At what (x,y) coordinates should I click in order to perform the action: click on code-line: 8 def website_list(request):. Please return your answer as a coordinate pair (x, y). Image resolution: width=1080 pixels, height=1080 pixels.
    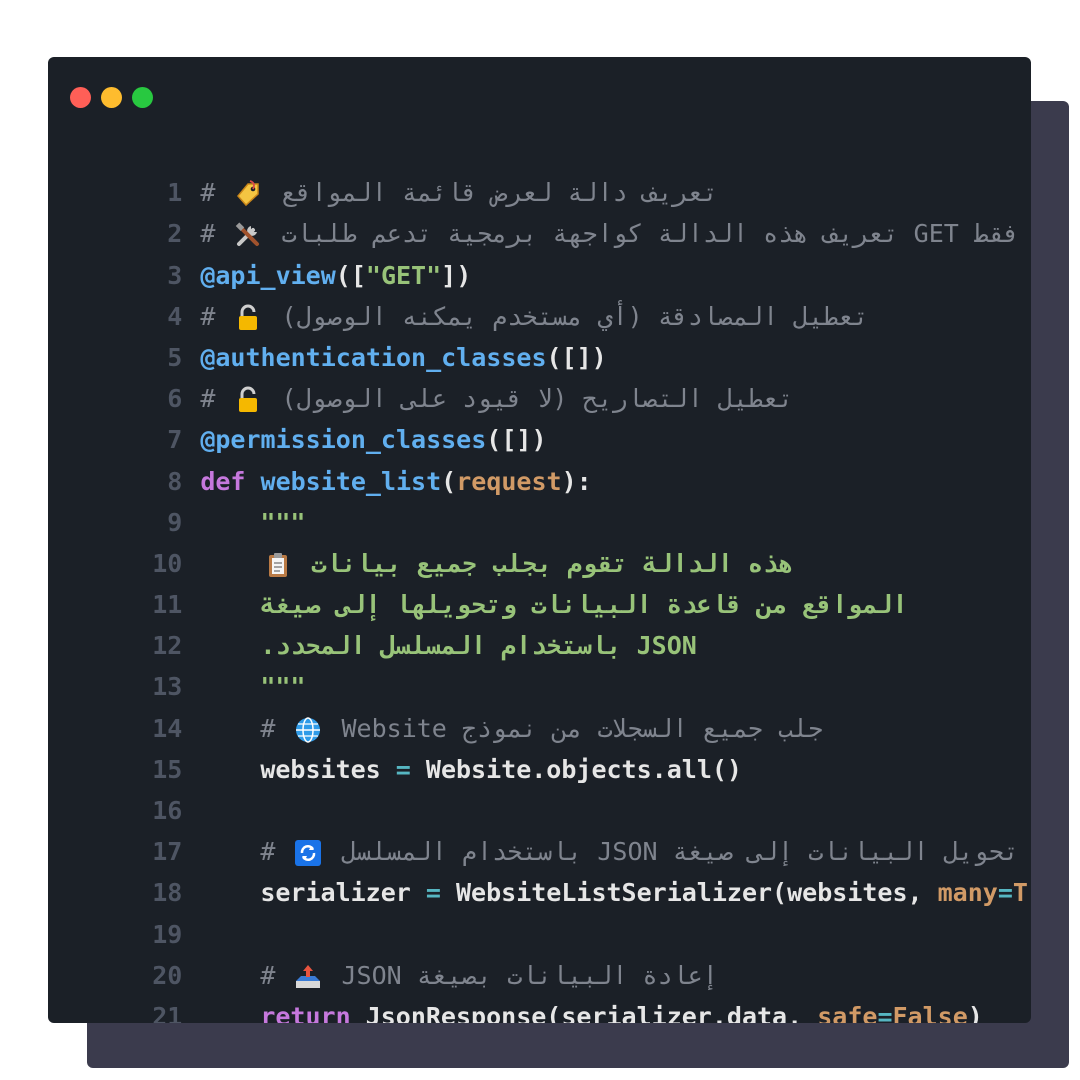
    Looking at the image, I should click on (539, 457).